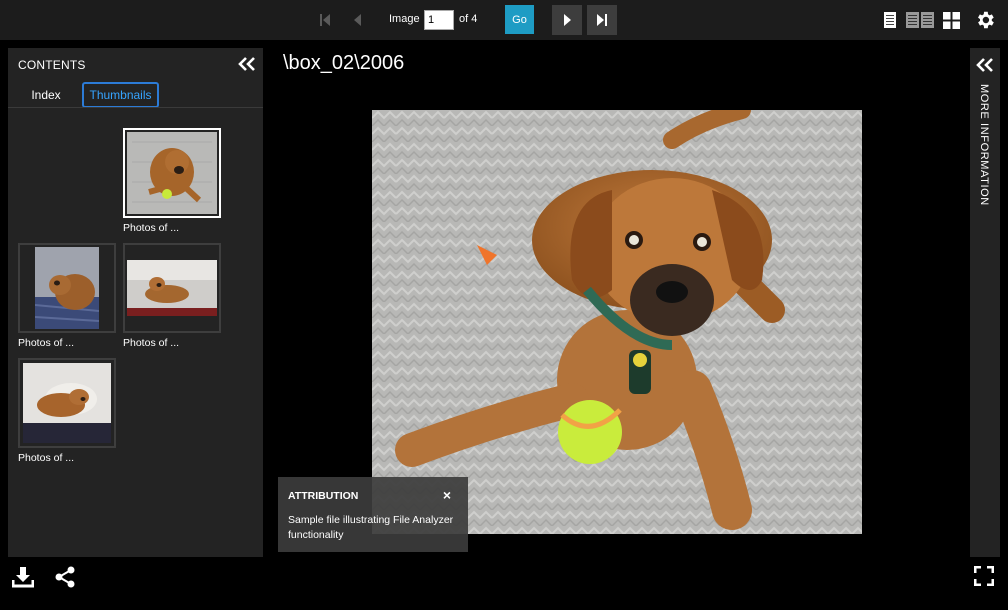  I want to click on prev-page-button, so click(358, 20).